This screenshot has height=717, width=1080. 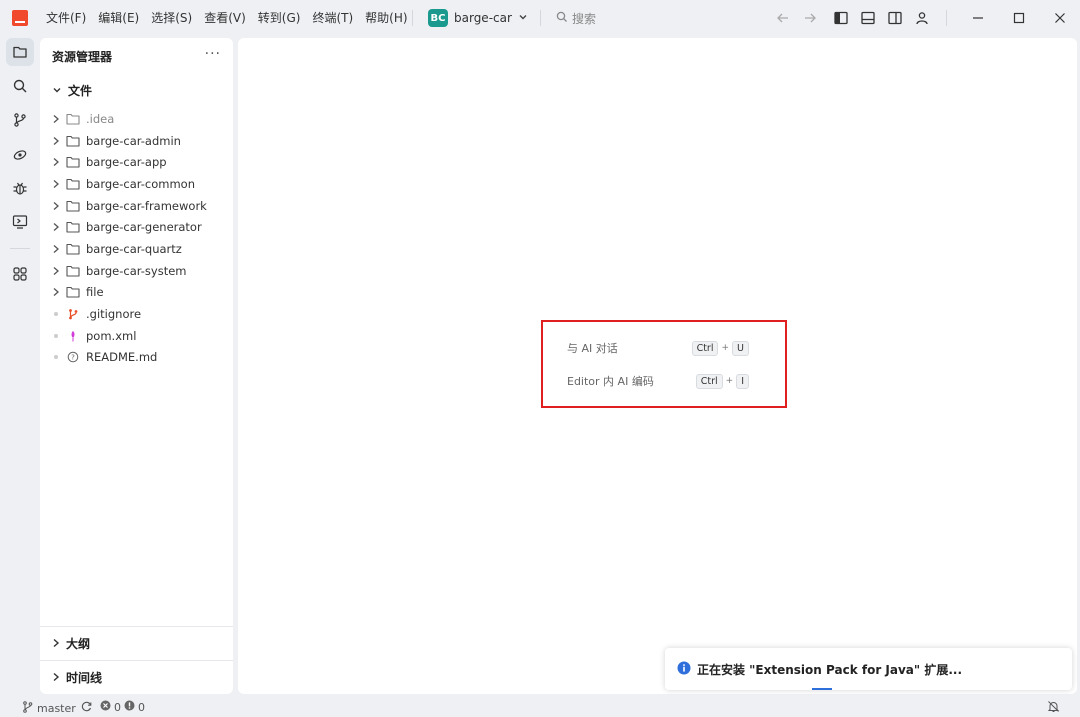 What do you see at coordinates (139, 336) in the screenshot?
I see `tree-item-pom-xml: pom.xml` at bounding box center [139, 336].